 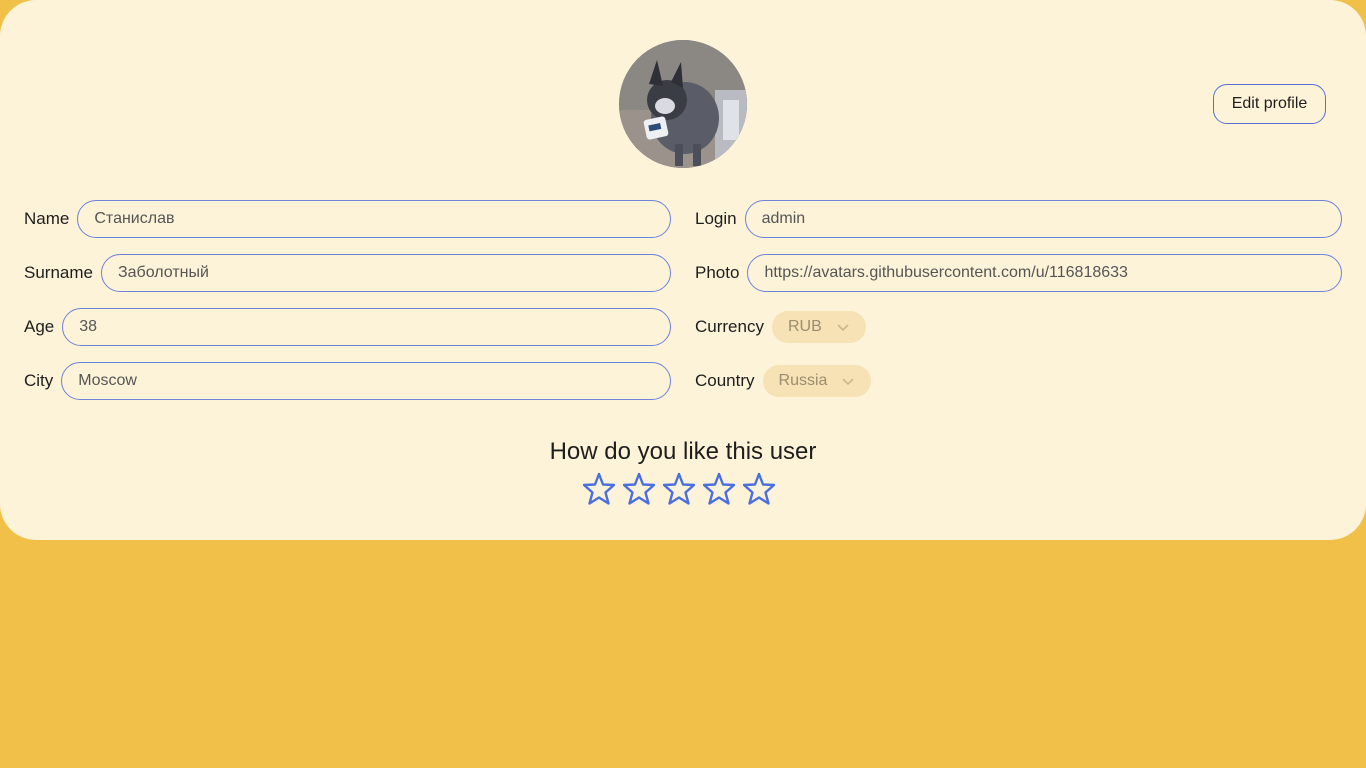 I want to click on currency-label: Currency, so click(x=729, y=326).